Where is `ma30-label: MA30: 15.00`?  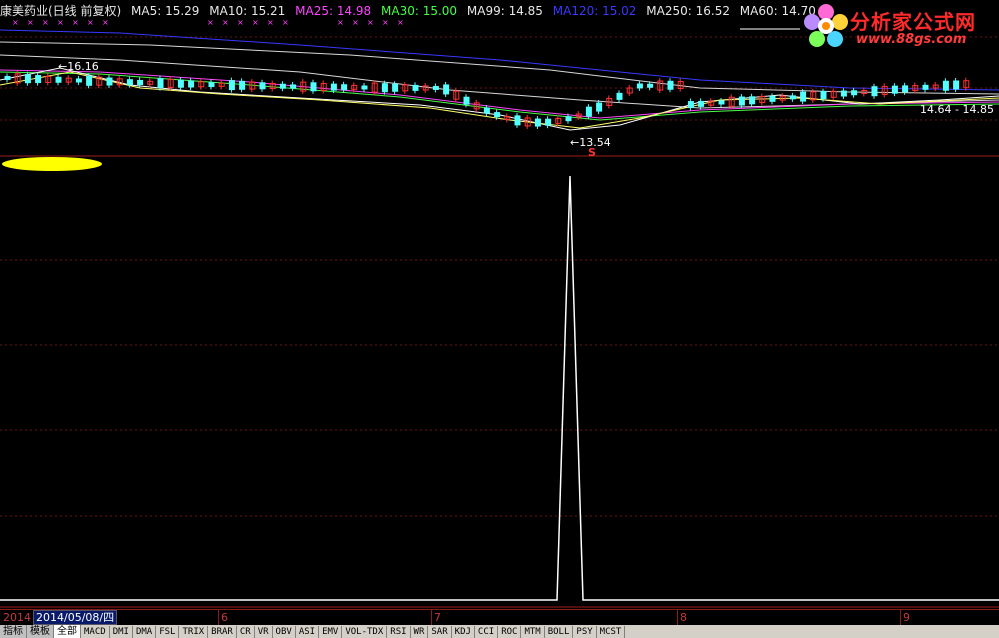
ma30-label: MA30: 15.00 is located at coordinates (419, 11).